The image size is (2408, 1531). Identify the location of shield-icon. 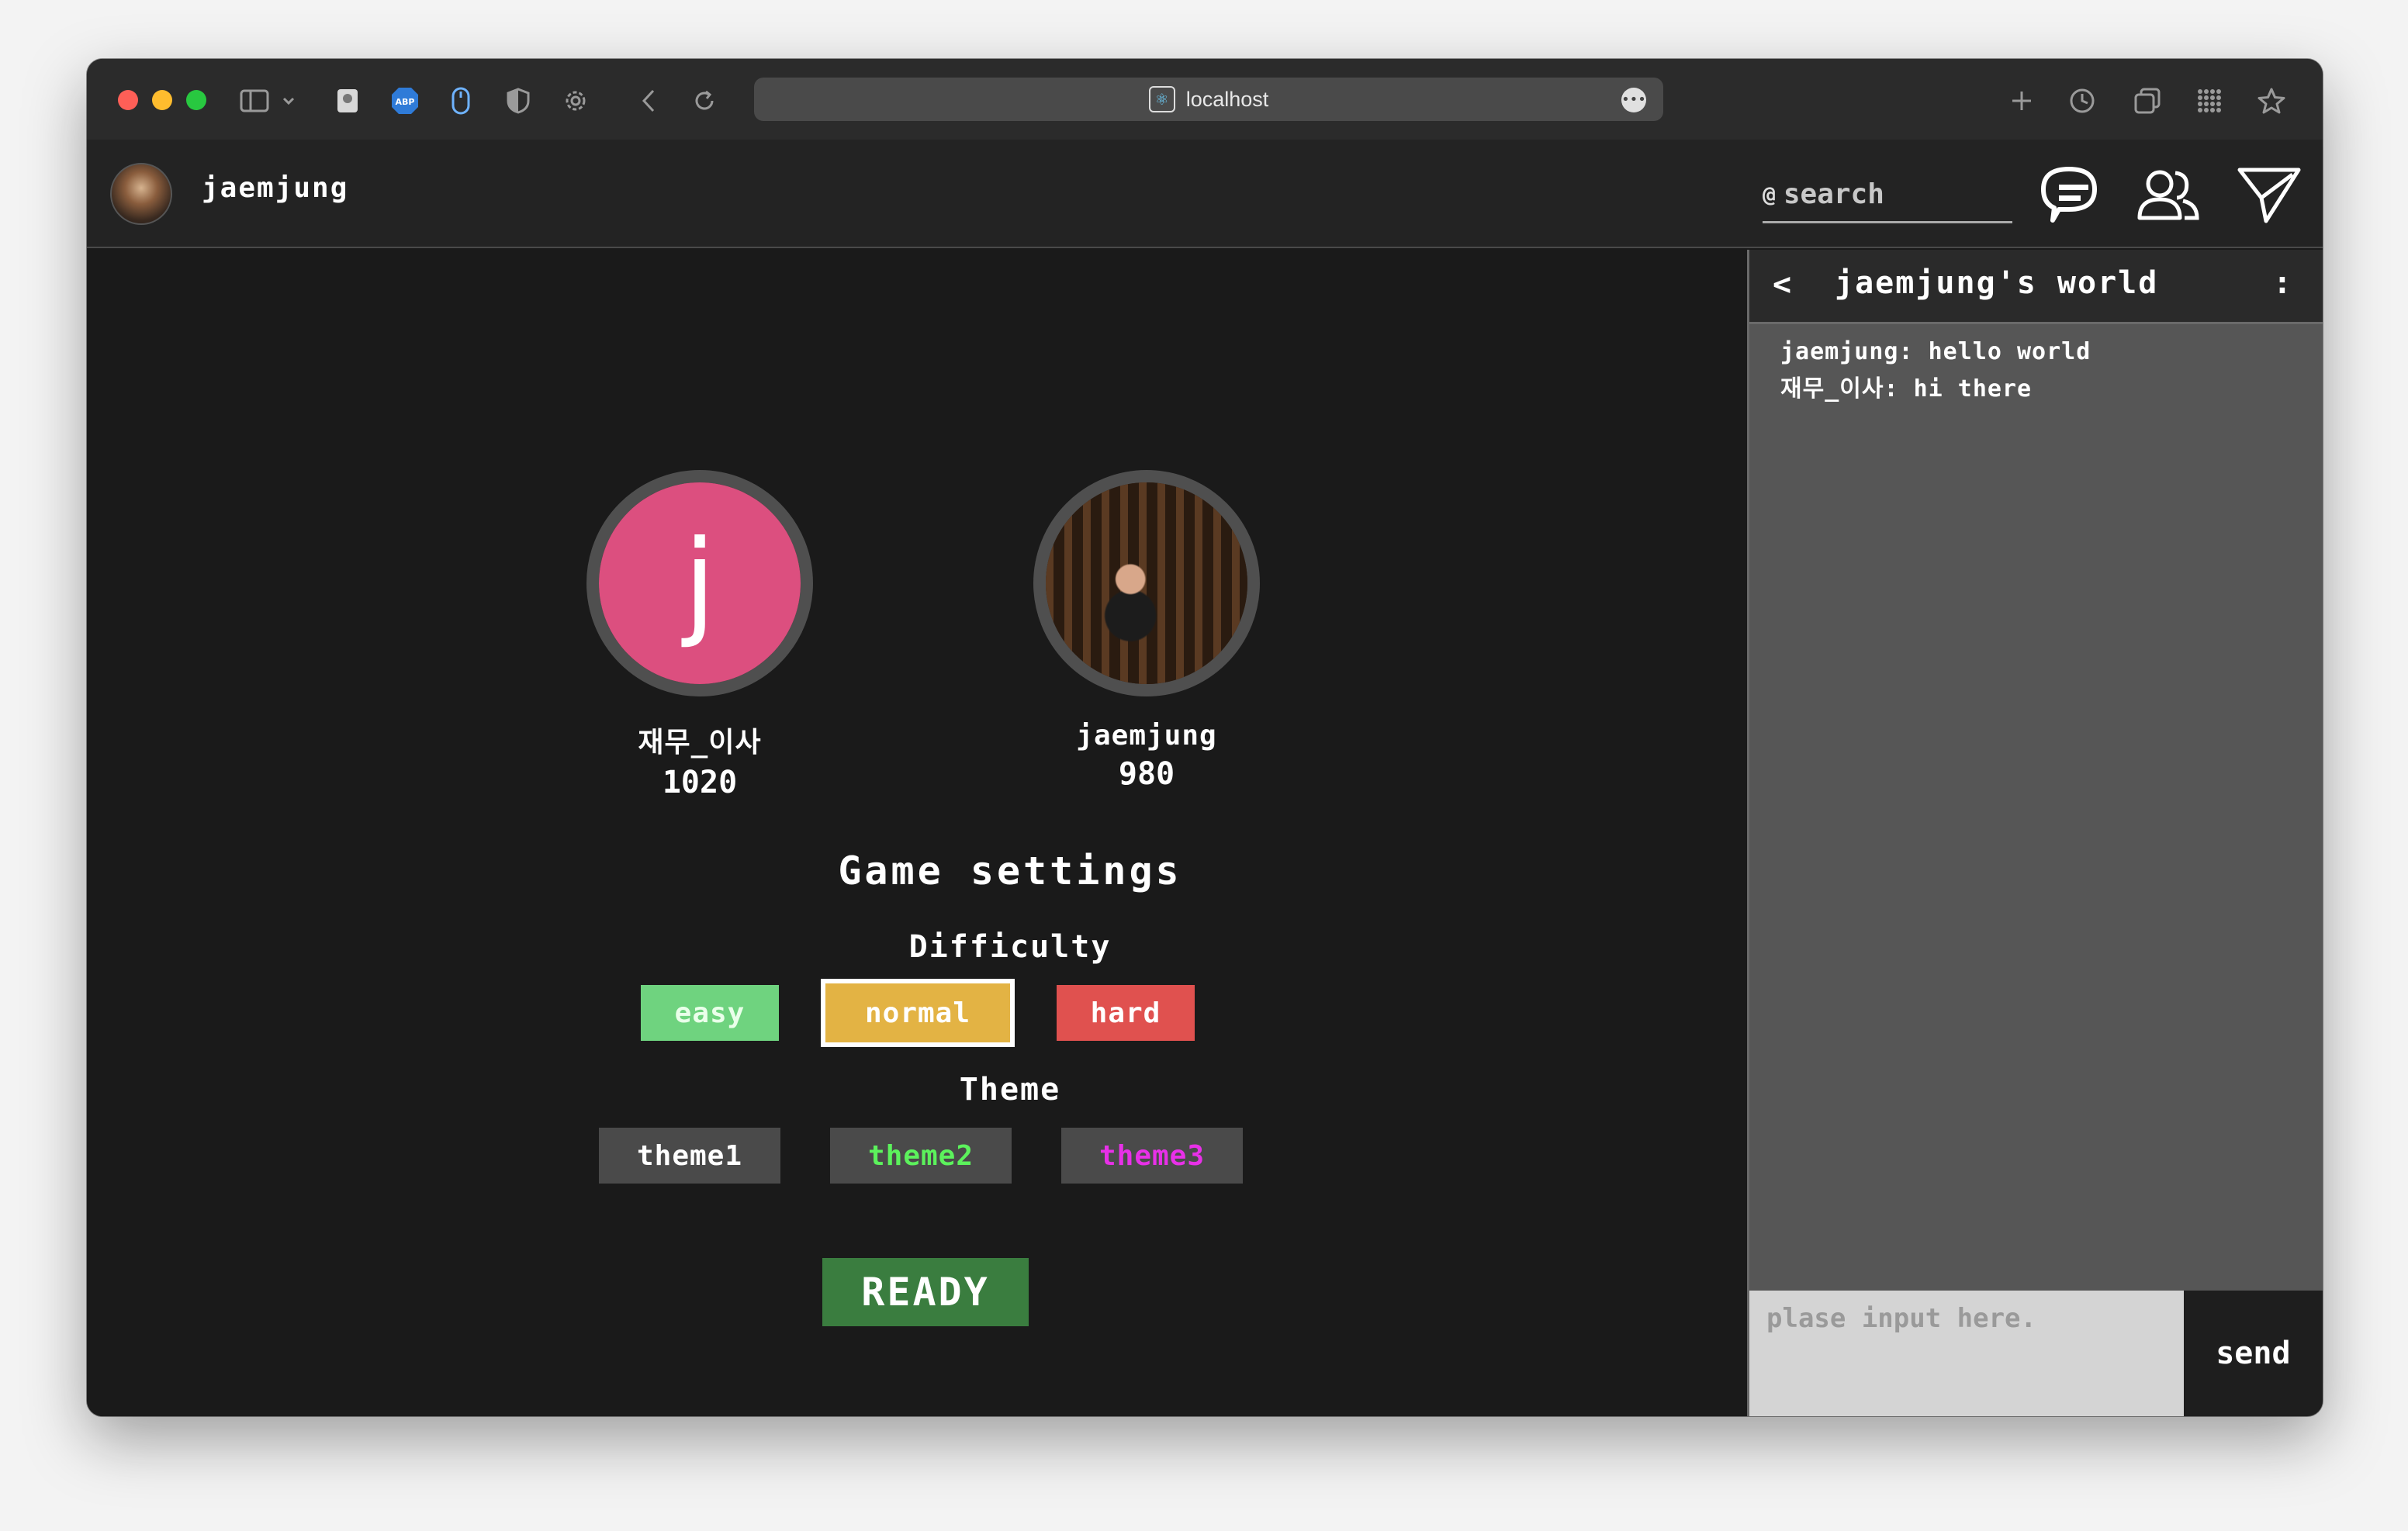
(518, 100).